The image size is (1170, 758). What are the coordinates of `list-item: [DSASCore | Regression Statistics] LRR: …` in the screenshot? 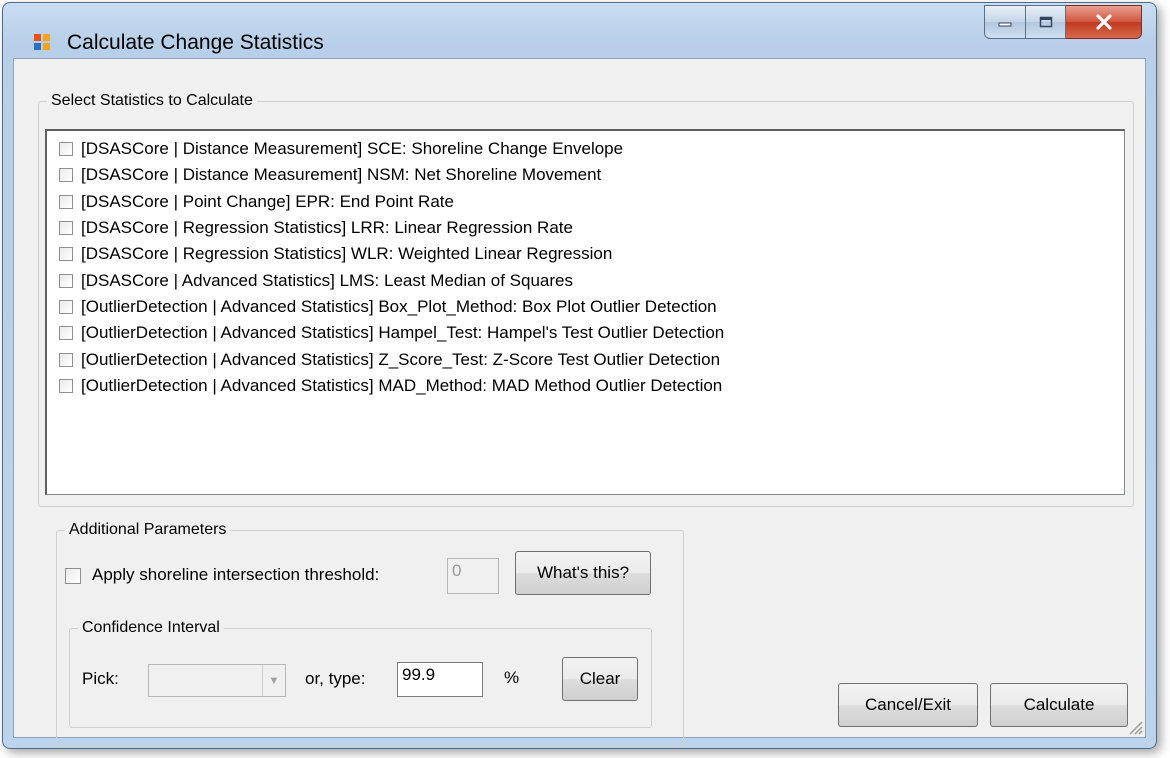 It's located at (585, 228).